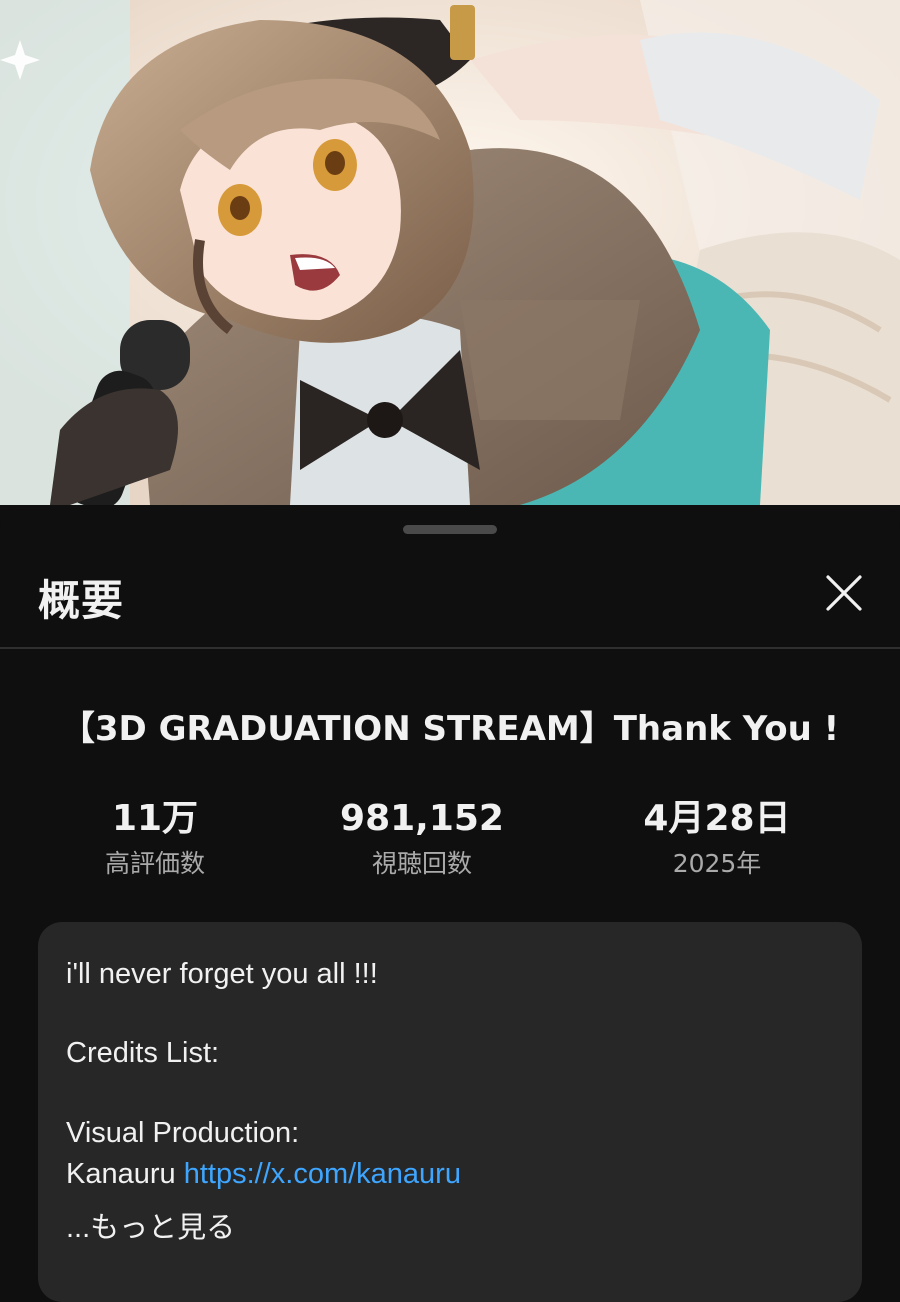  I want to click on description-line: i'll never forget you all !!!, so click(222, 974).